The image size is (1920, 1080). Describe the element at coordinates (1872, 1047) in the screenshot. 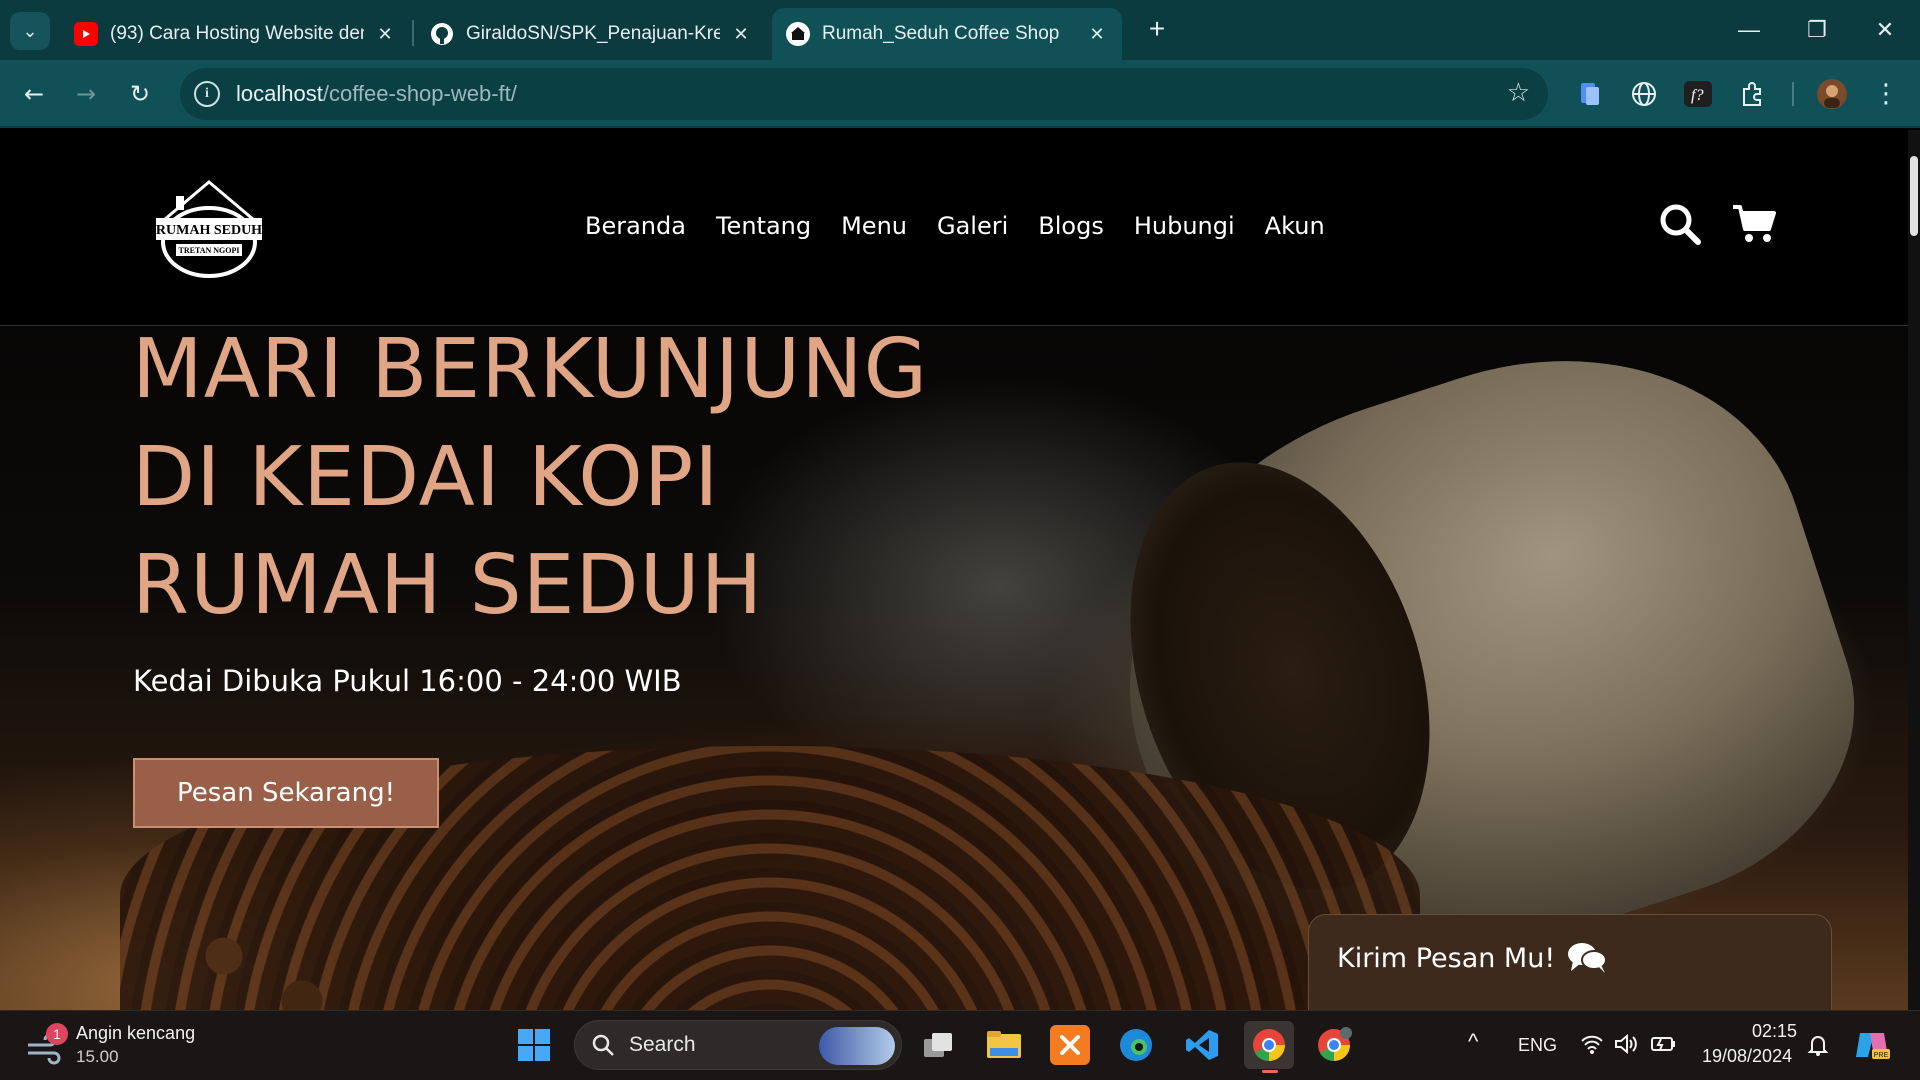

I see `copilot-icon: PRE` at that location.